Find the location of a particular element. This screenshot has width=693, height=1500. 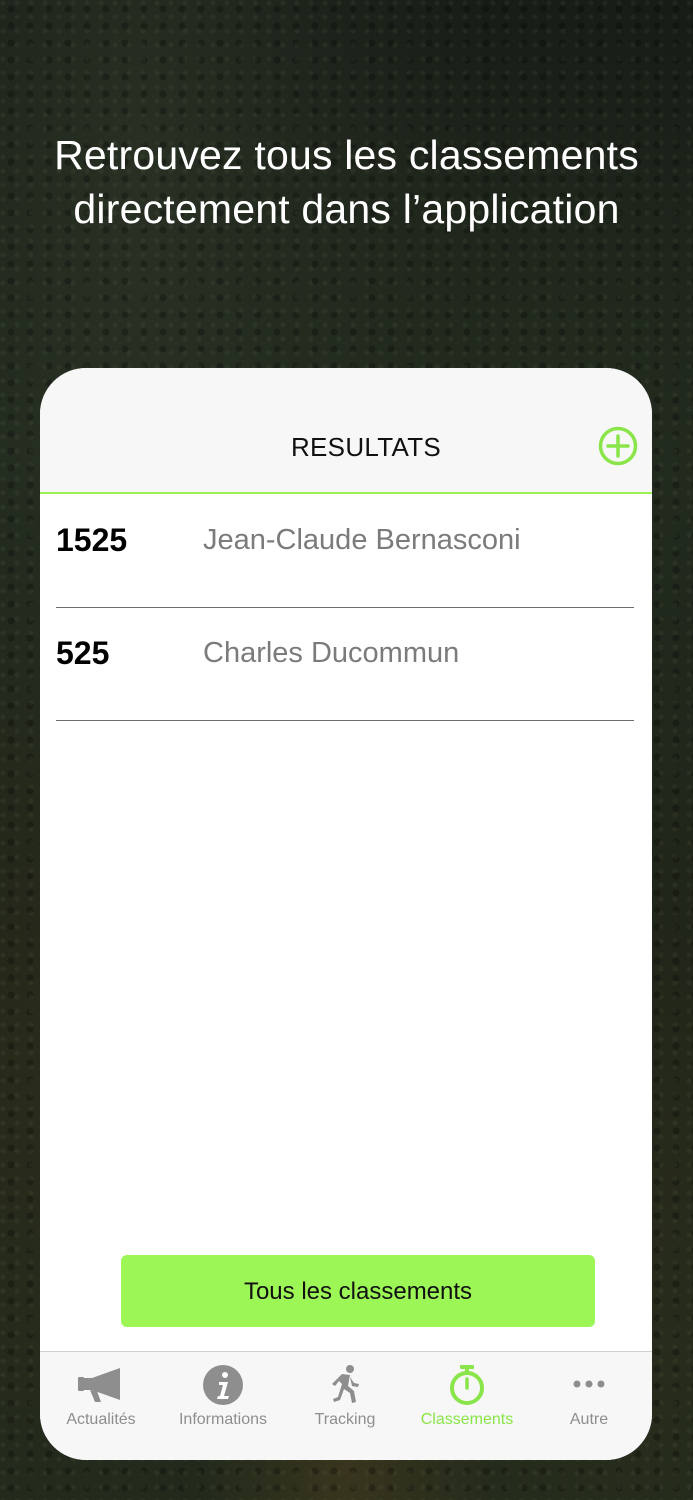

result-row: 525 Charles Ducommun is located at coordinates (345, 664).